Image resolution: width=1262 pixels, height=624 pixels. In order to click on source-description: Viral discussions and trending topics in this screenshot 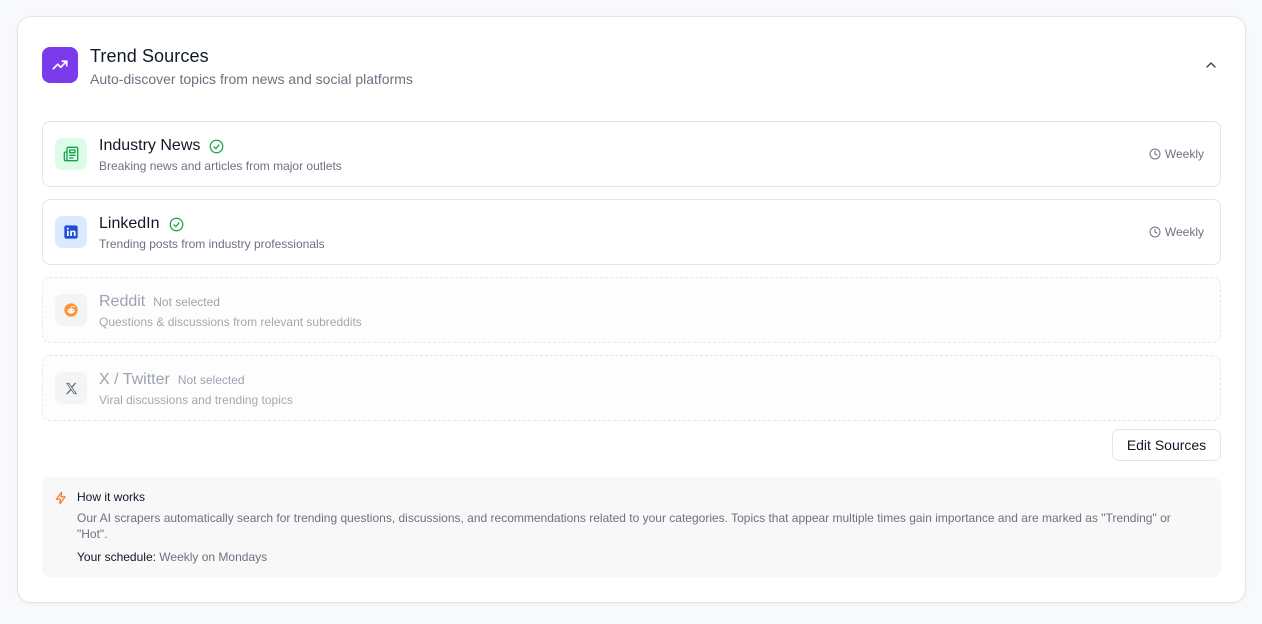, I will do `click(196, 400)`.